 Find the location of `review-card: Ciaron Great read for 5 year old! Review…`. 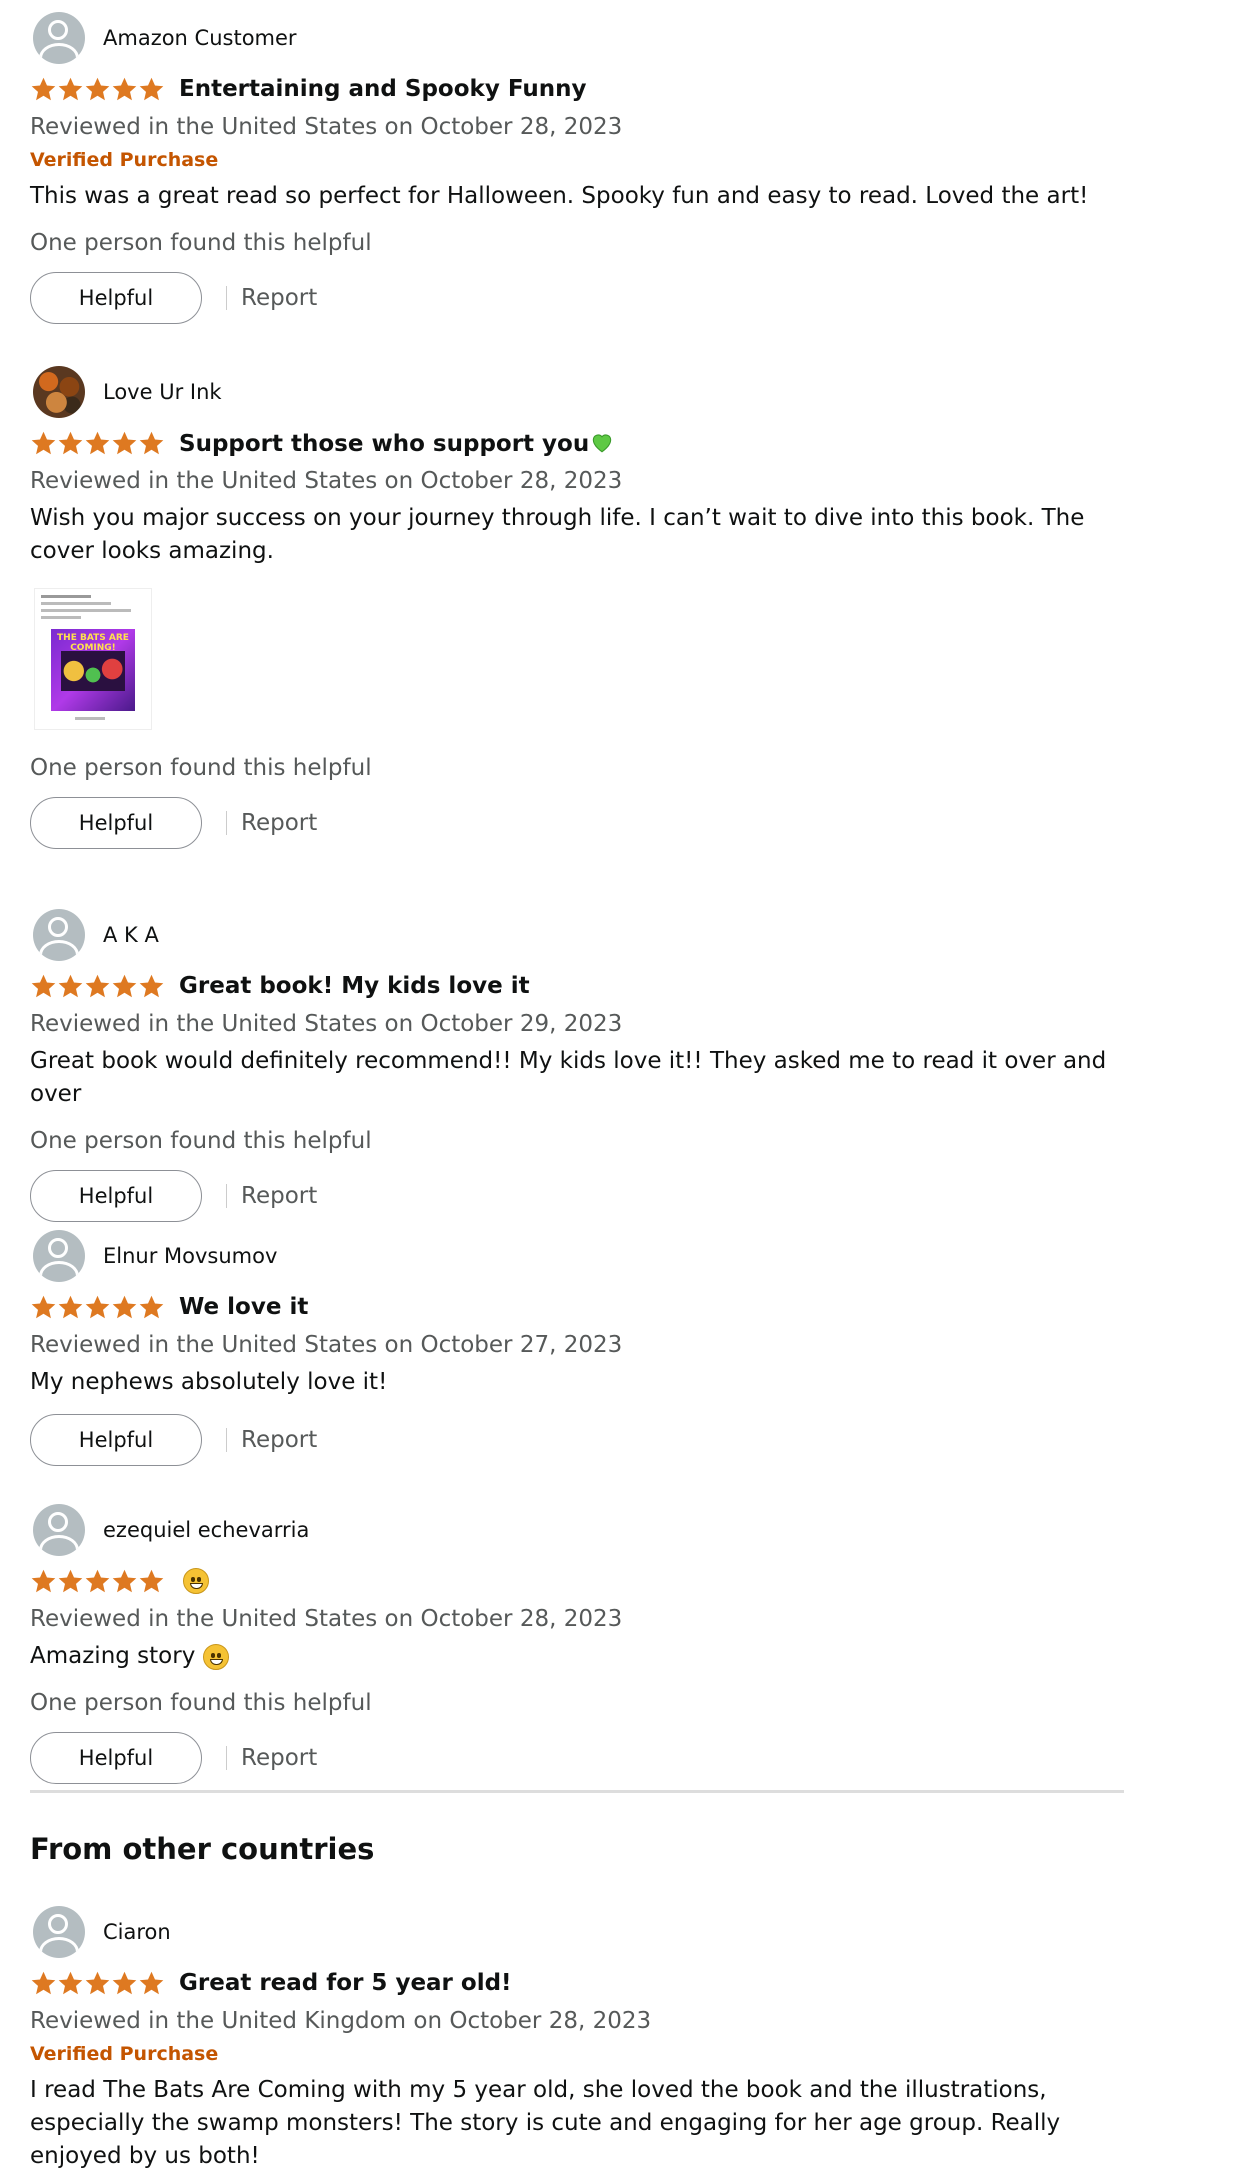

review-card: Ciaron Great read for 5 year old! Review… is located at coordinates (580, 2039).